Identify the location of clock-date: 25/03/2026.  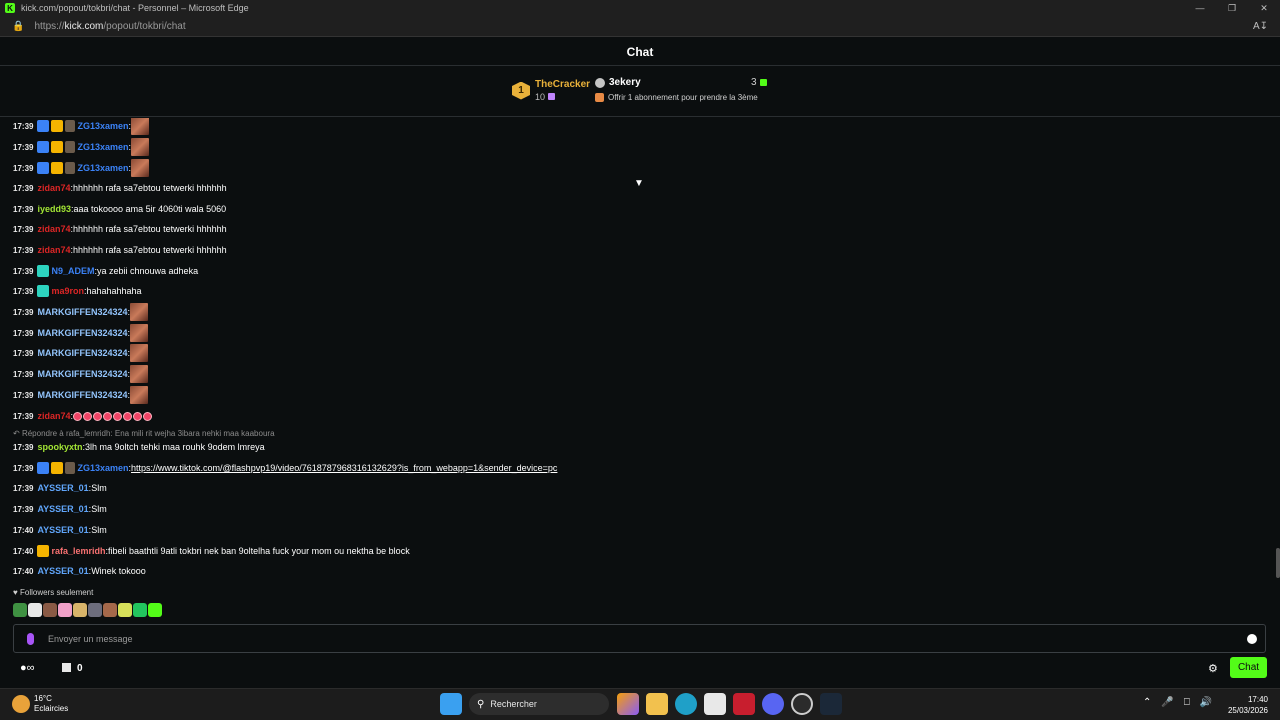
(1247, 710).